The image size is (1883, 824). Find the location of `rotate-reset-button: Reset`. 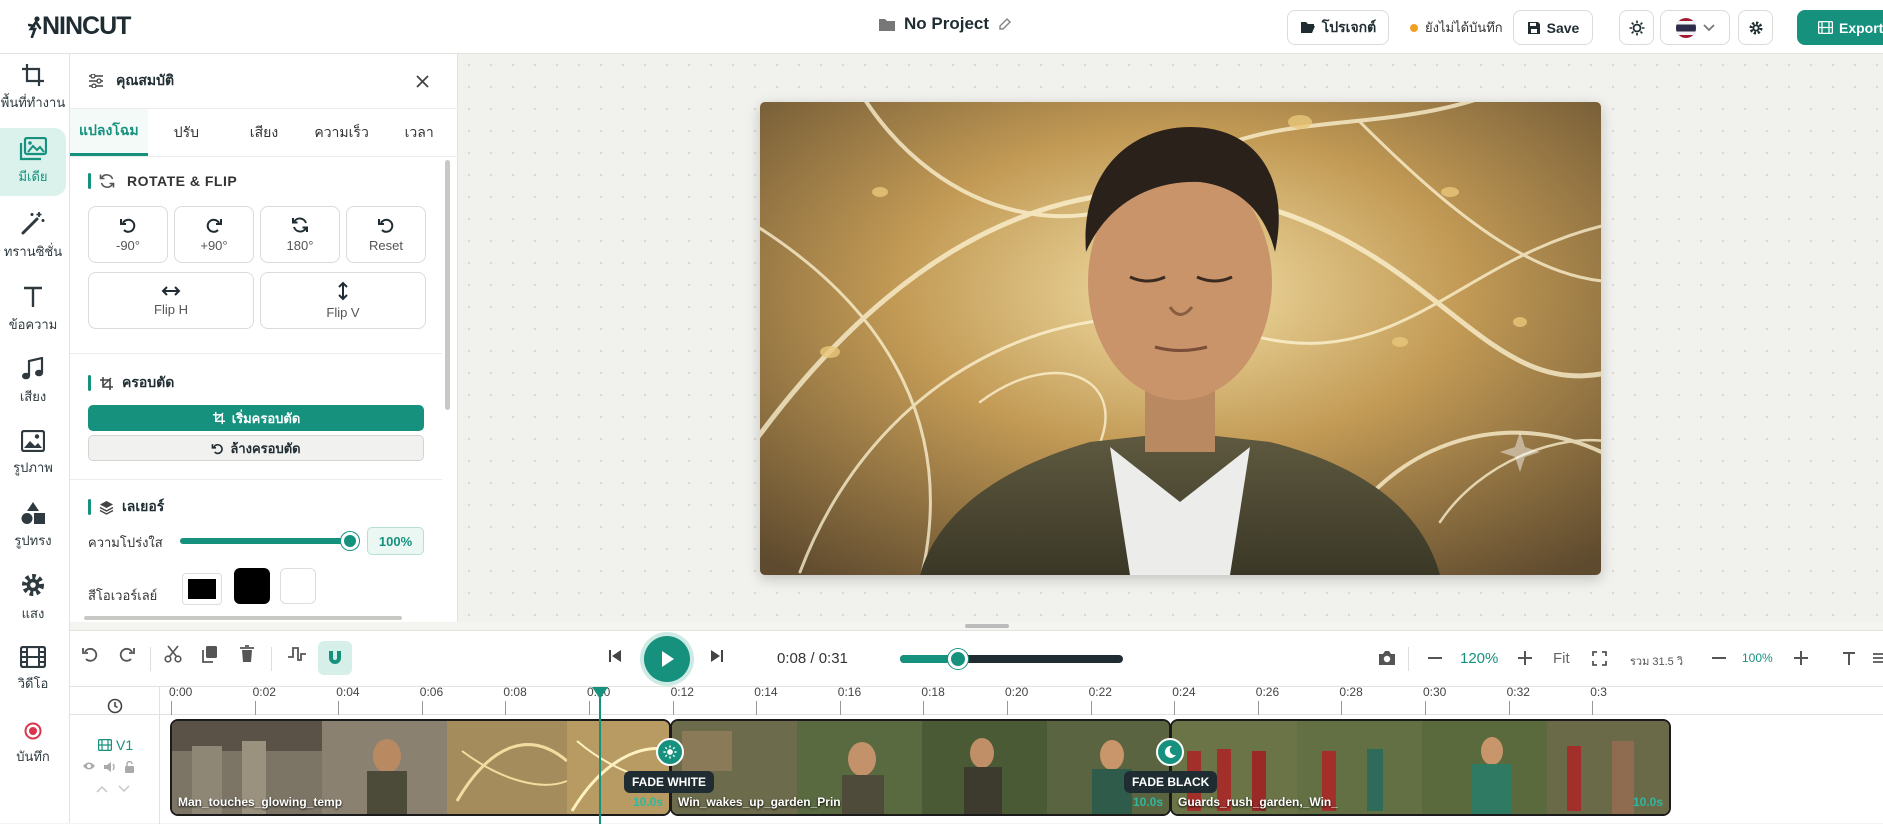

rotate-reset-button: Reset is located at coordinates (386, 234).